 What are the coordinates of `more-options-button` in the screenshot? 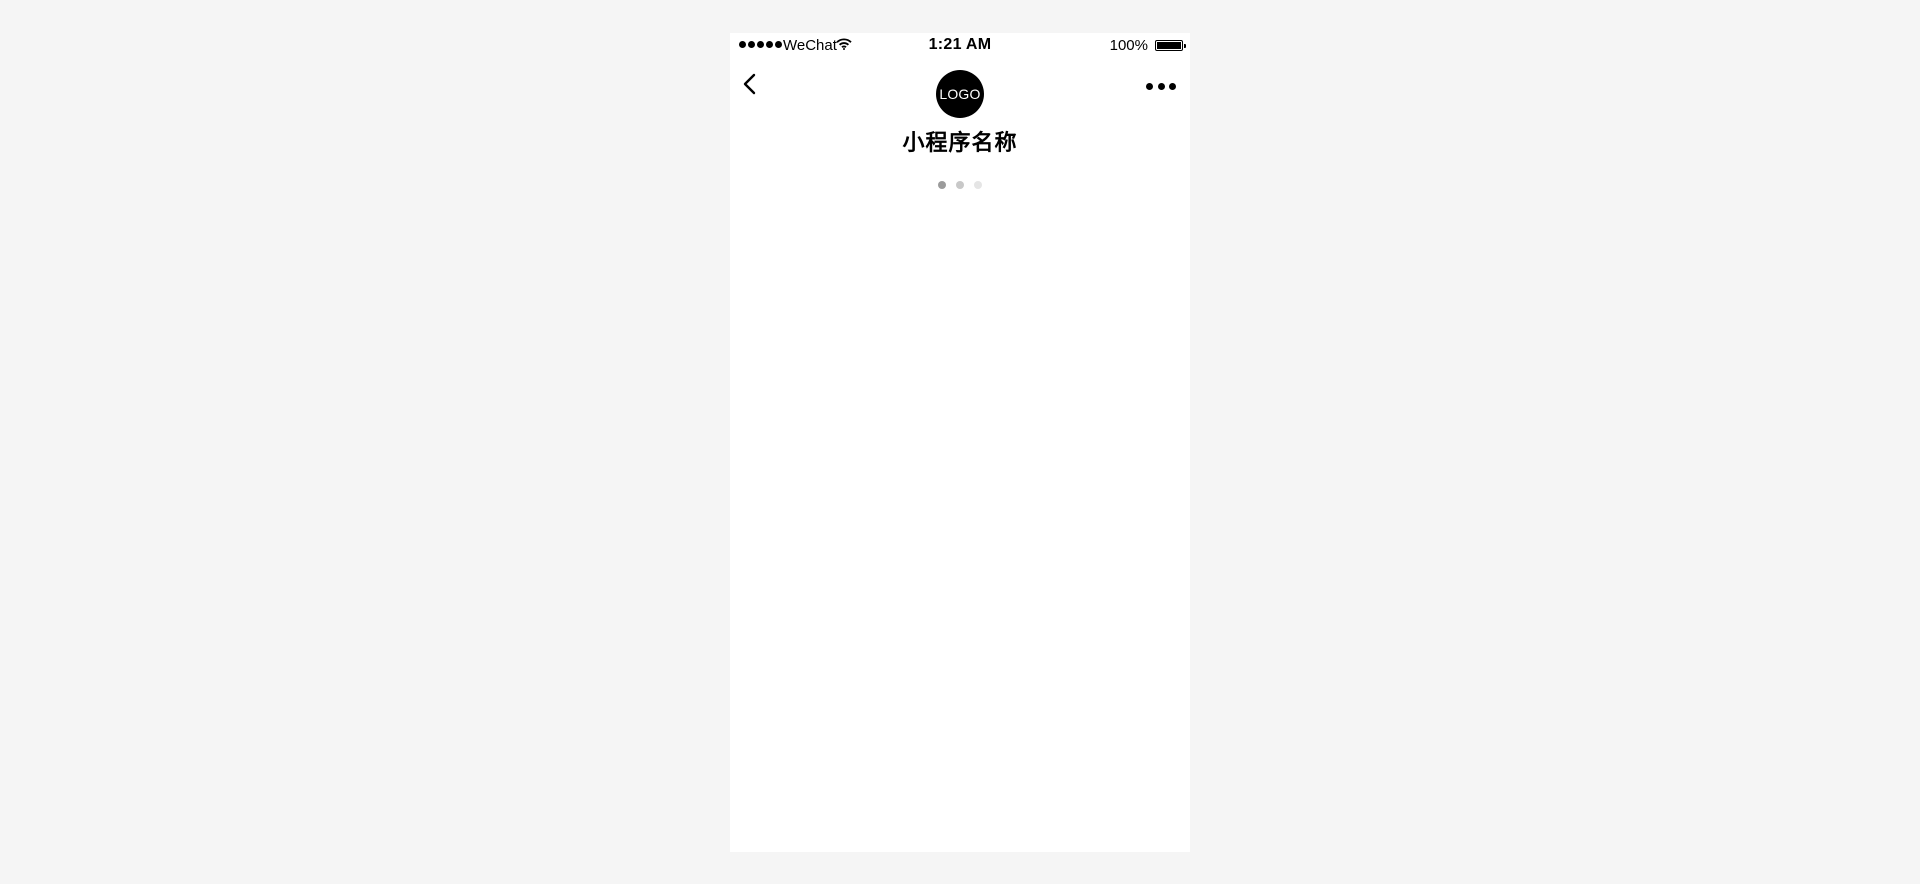 It's located at (1161, 86).